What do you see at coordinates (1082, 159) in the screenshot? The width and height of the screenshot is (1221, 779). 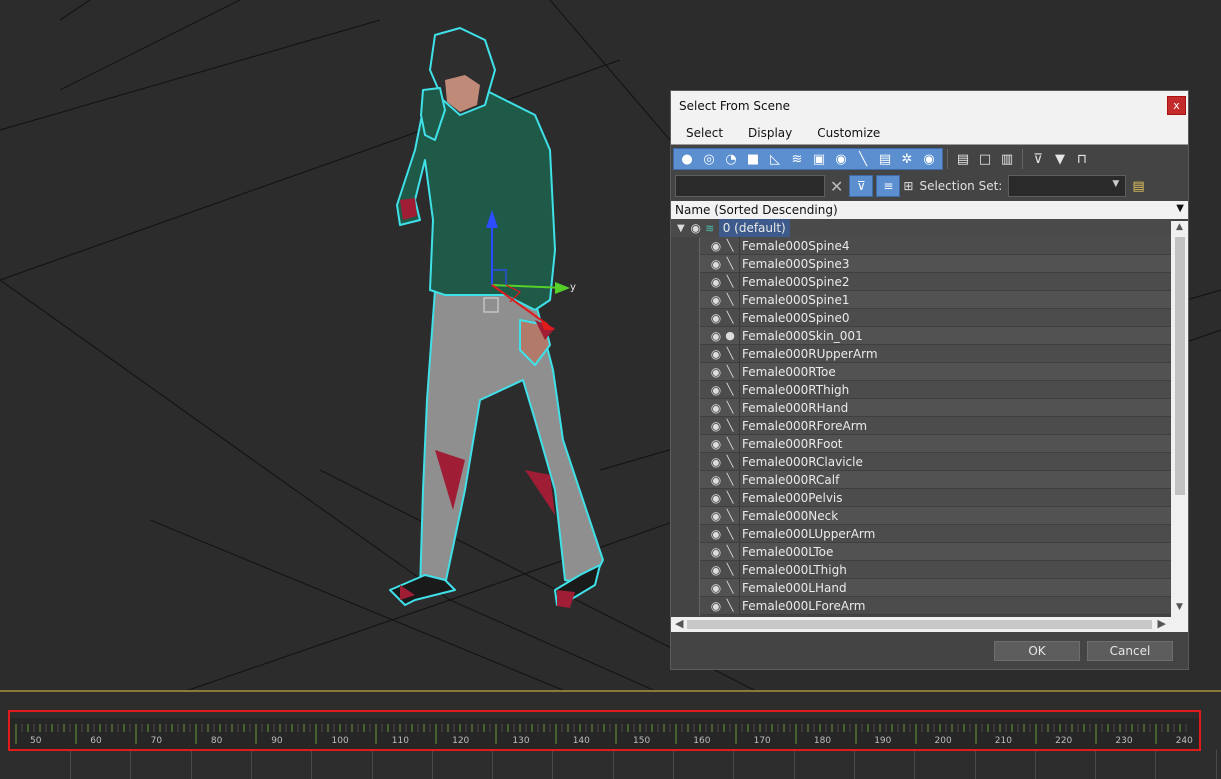 I see `folder-icon: ⊓` at bounding box center [1082, 159].